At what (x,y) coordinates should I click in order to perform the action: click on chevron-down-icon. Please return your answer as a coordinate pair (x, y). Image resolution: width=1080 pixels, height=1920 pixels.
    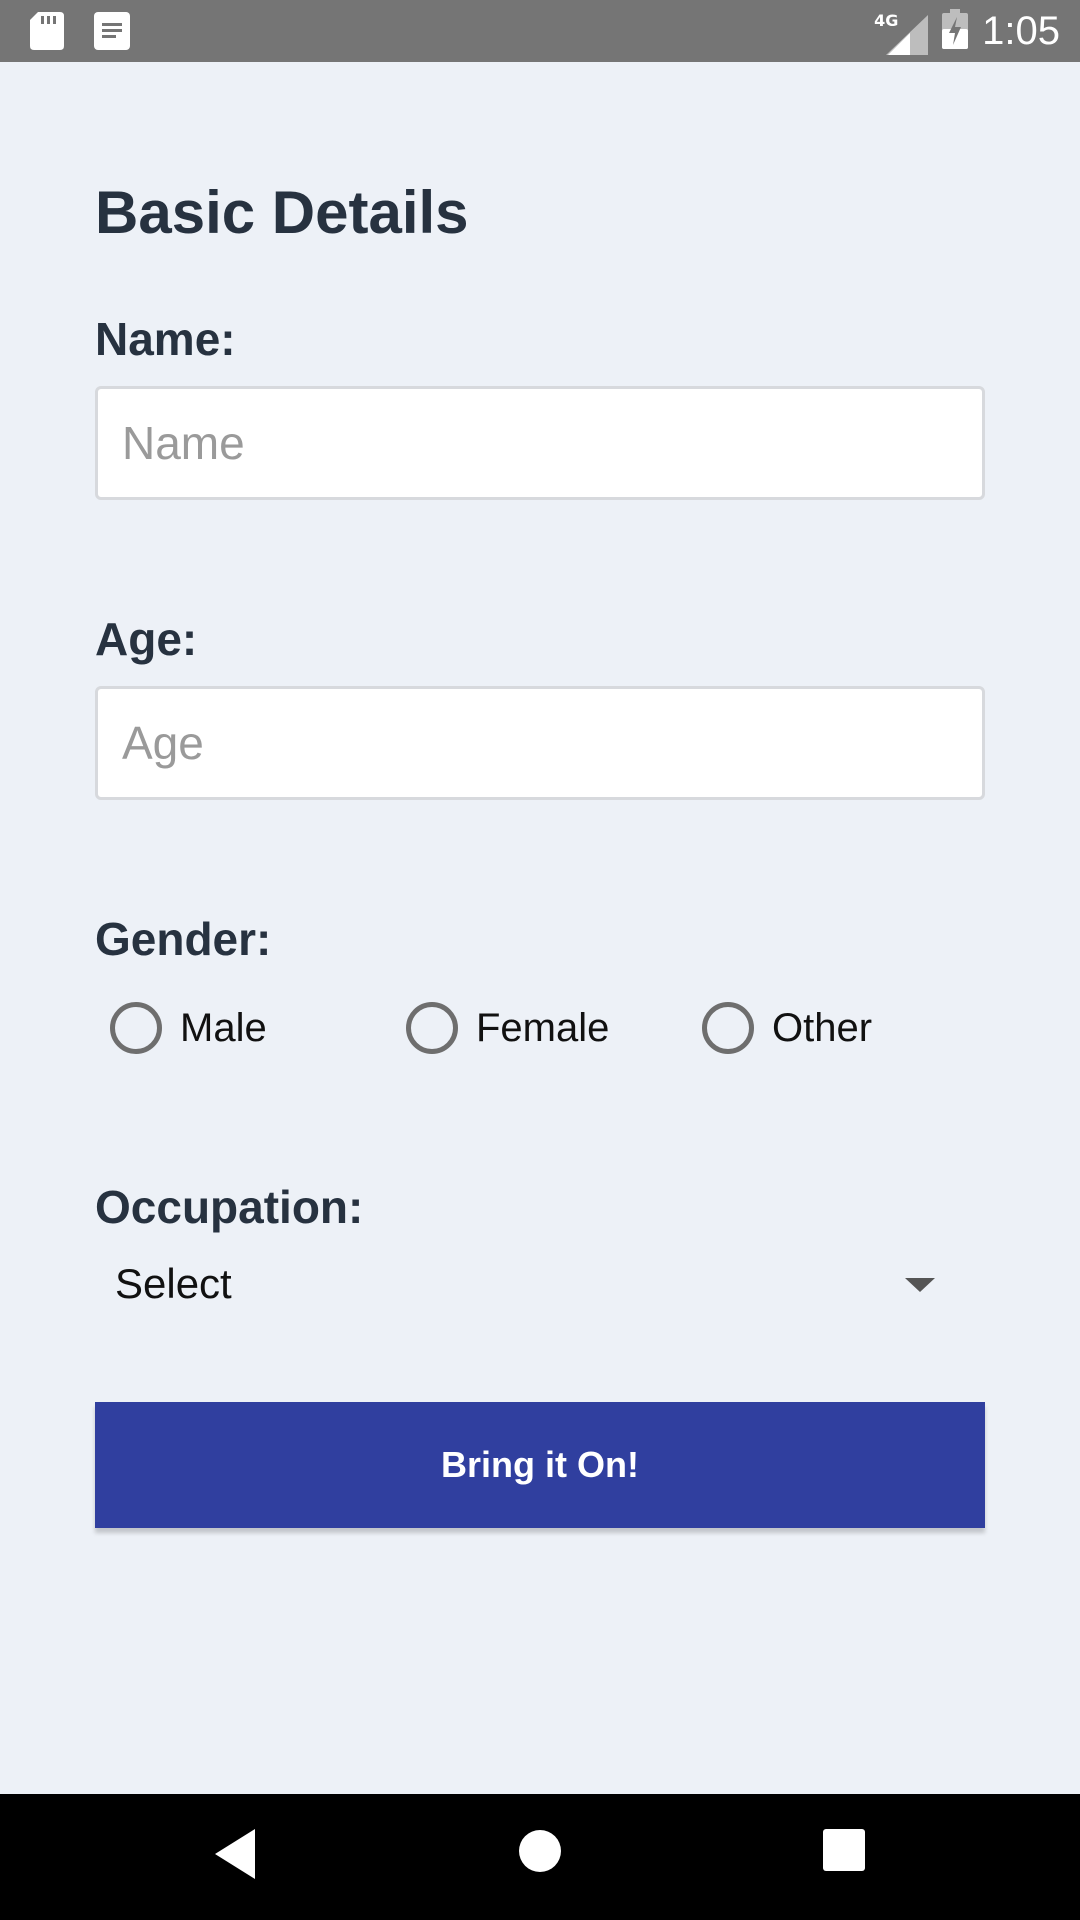
    Looking at the image, I should click on (920, 1285).